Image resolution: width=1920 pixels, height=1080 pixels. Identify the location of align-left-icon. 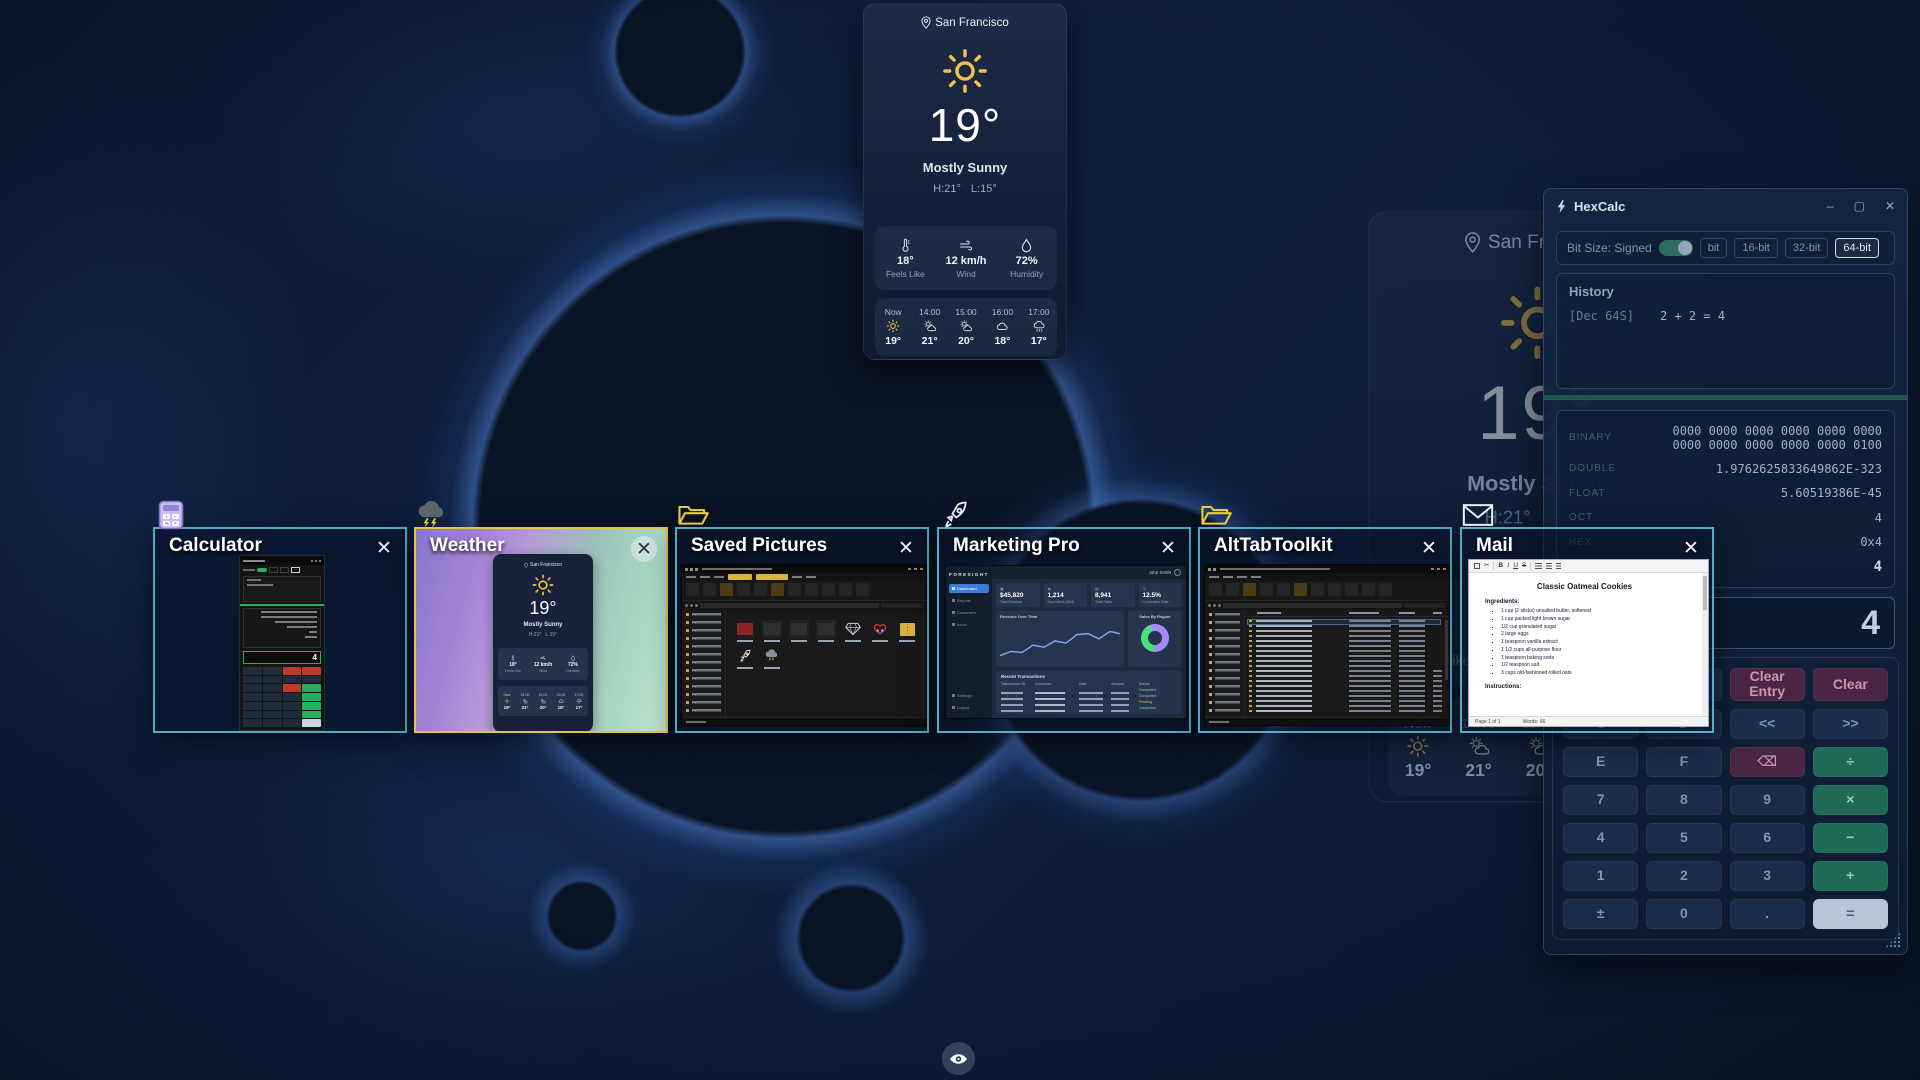
(1539, 566).